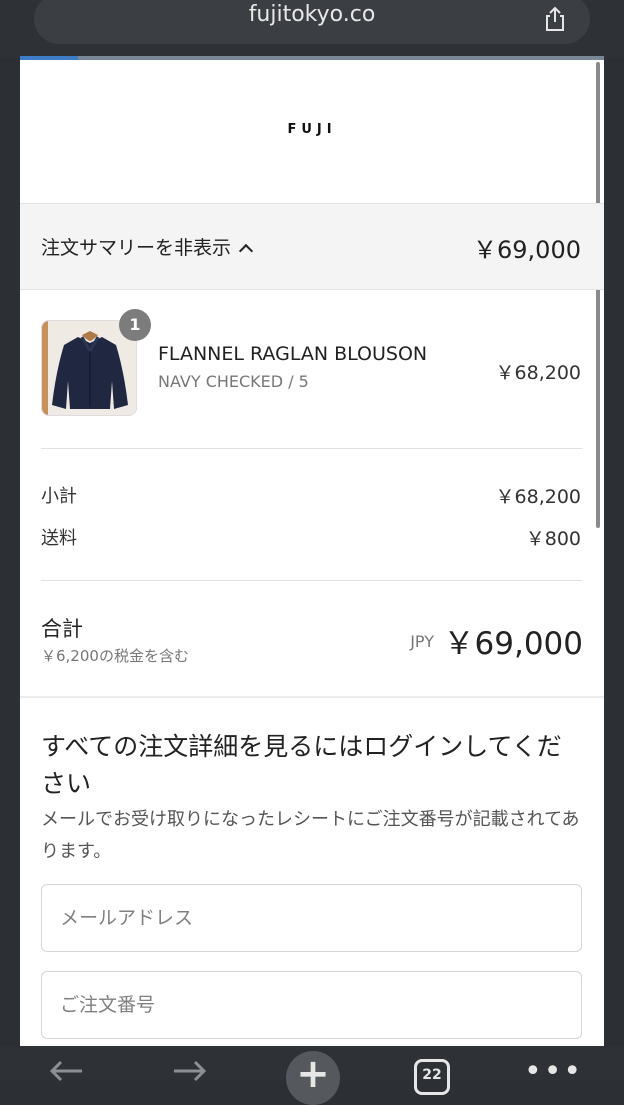 The height and width of the screenshot is (1105, 624). What do you see at coordinates (62, 629) in the screenshot?
I see `total-label: 合計` at bounding box center [62, 629].